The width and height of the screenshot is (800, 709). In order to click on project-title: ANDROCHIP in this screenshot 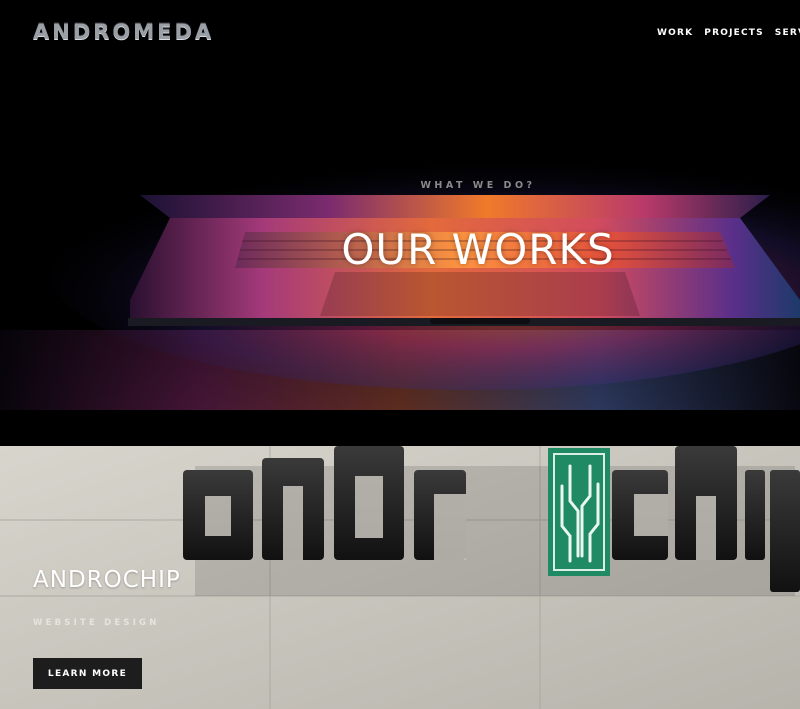, I will do `click(107, 580)`.